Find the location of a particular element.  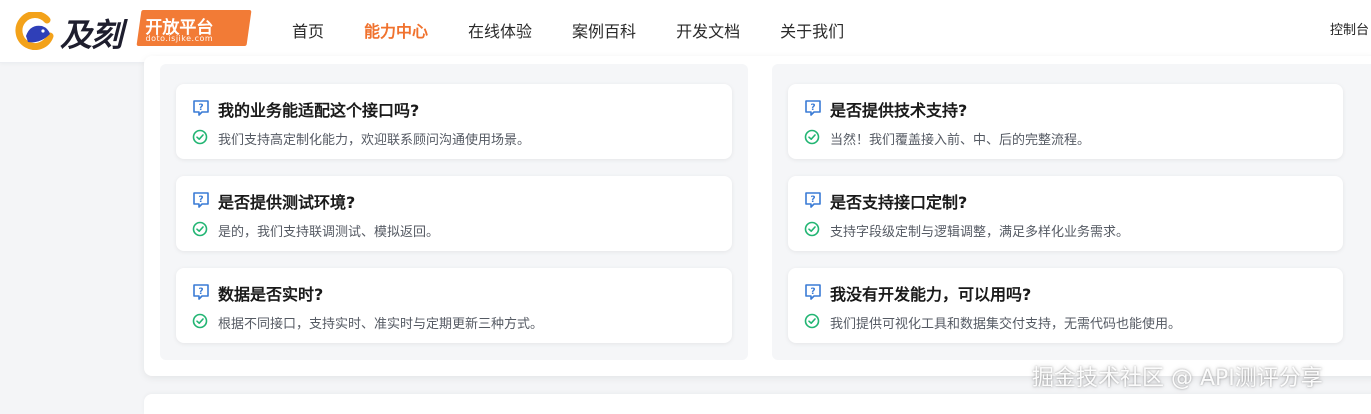

faq-item: ? 我的业务能适配这个接口吗? 我们支持高定制化能力，欢迎联系顾问沟通使用场景。 is located at coordinates (454, 121).